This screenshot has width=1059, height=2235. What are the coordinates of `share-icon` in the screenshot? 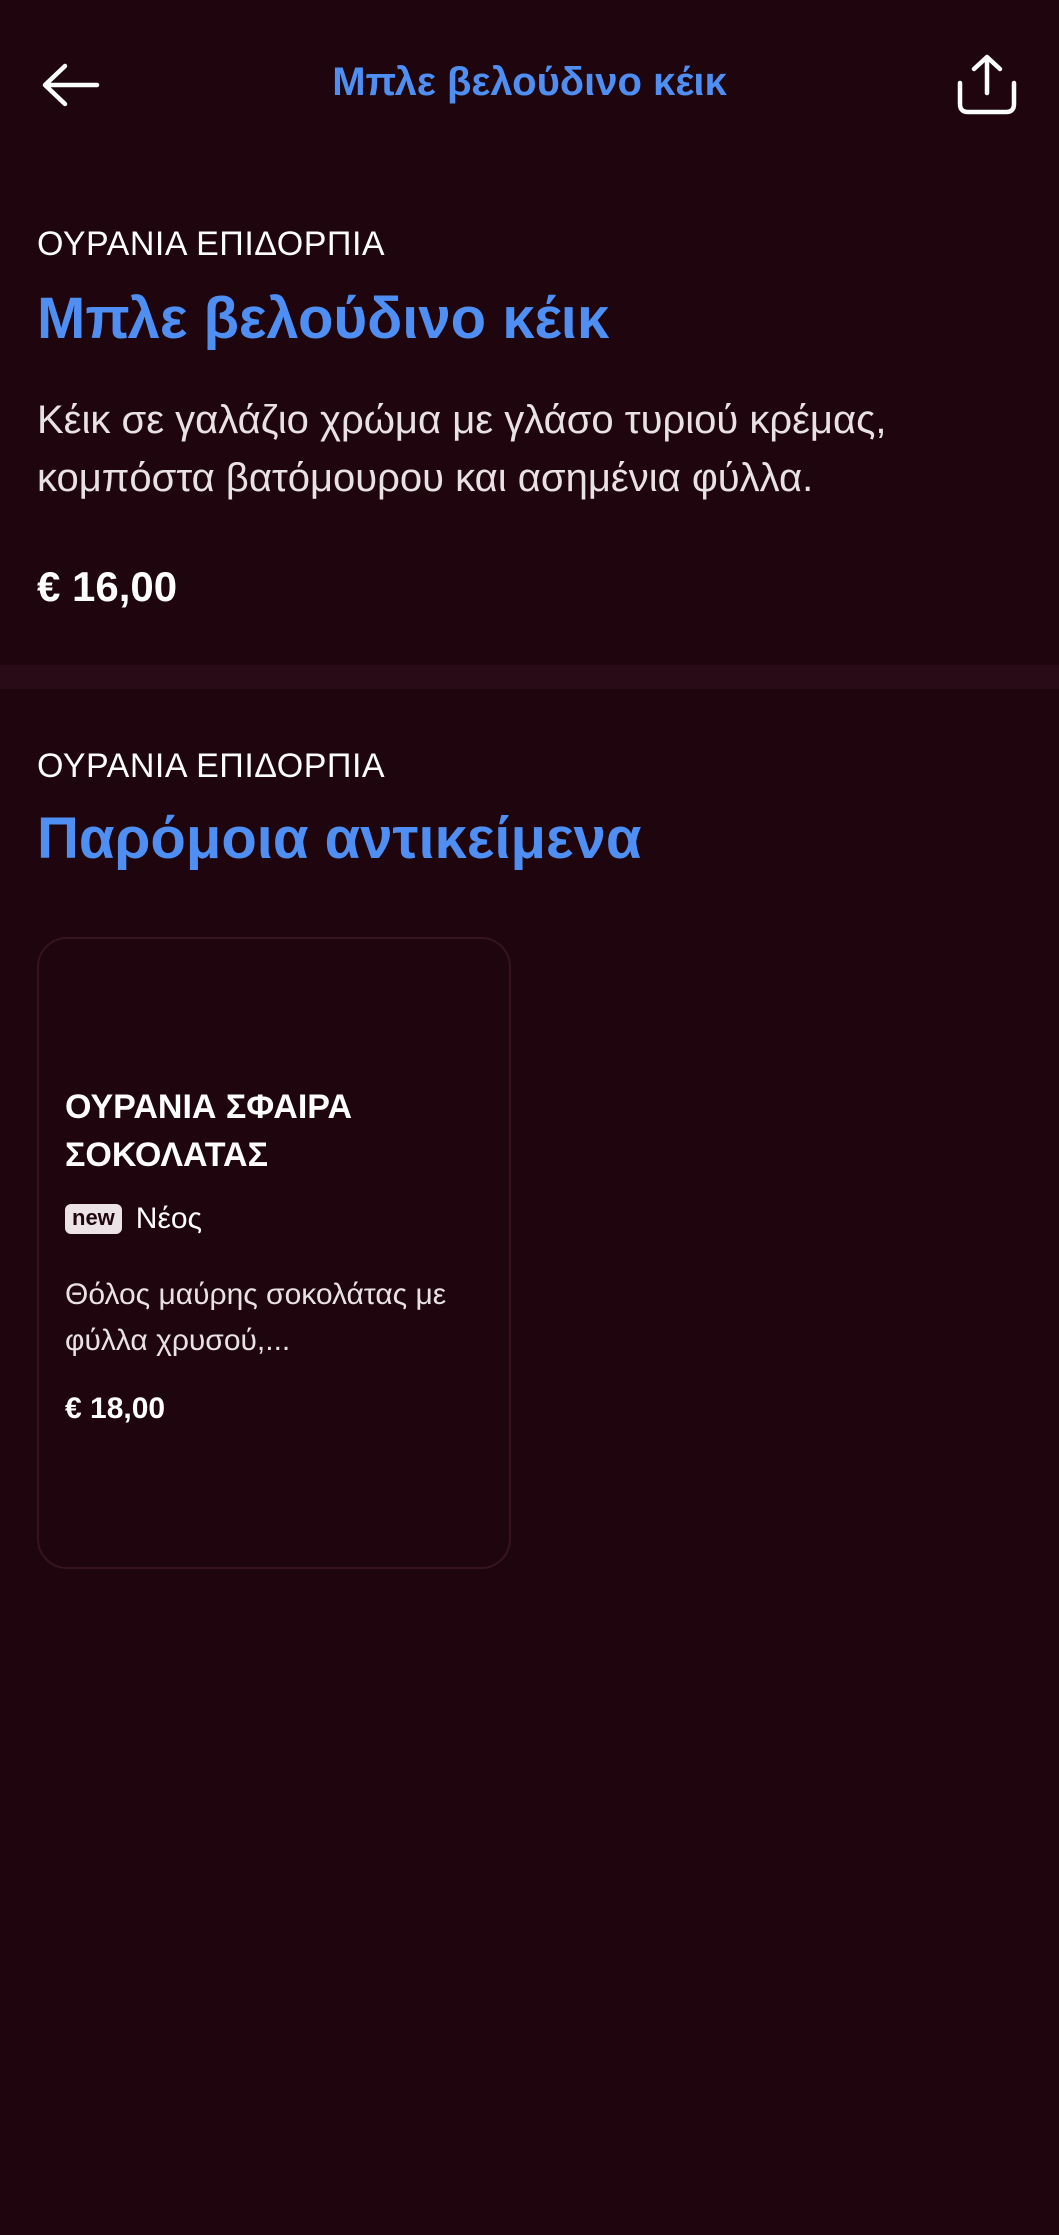 It's located at (987, 84).